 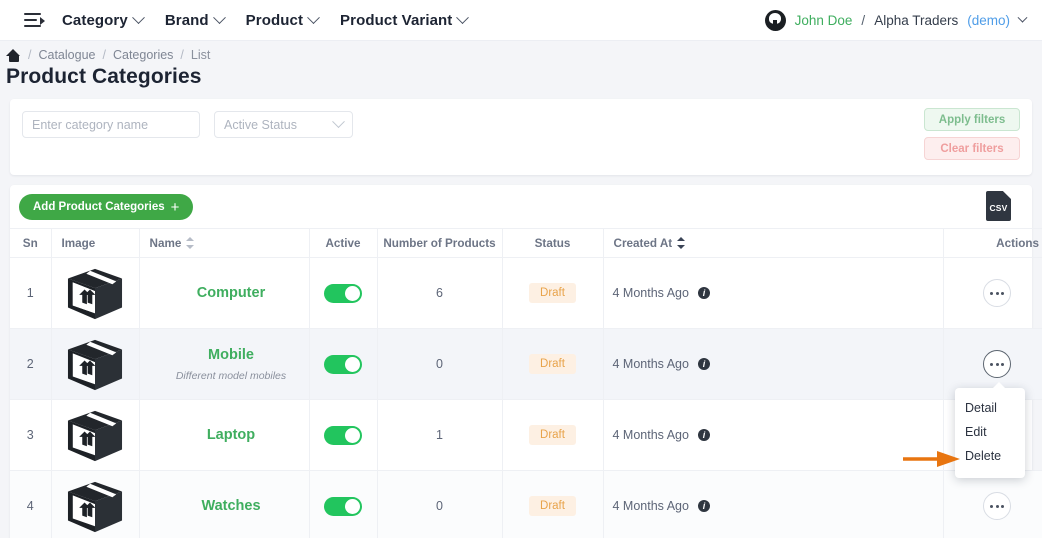 I want to click on created-at-inner: 4 Months Ago i, so click(x=778, y=364).